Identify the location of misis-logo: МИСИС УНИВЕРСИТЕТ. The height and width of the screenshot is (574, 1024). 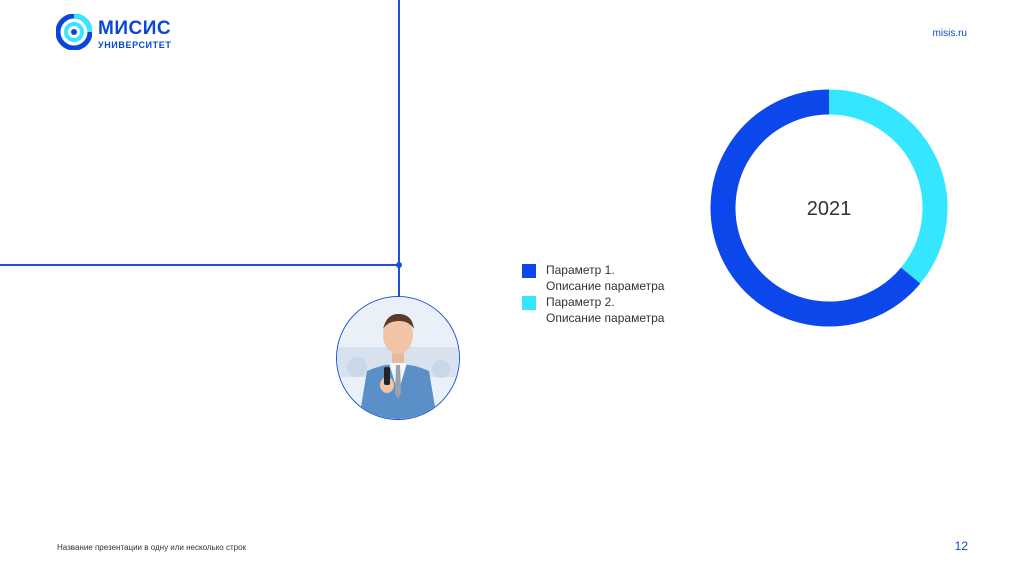
(121, 34).